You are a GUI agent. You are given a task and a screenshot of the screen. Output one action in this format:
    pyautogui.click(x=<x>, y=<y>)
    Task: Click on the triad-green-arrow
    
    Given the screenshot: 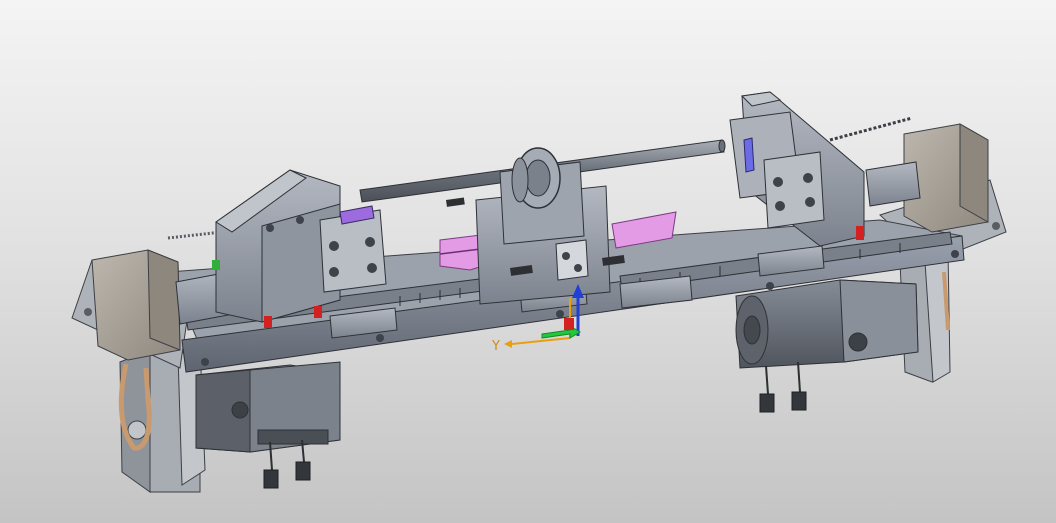 What is the action you would take?
    pyautogui.click(x=561, y=332)
    